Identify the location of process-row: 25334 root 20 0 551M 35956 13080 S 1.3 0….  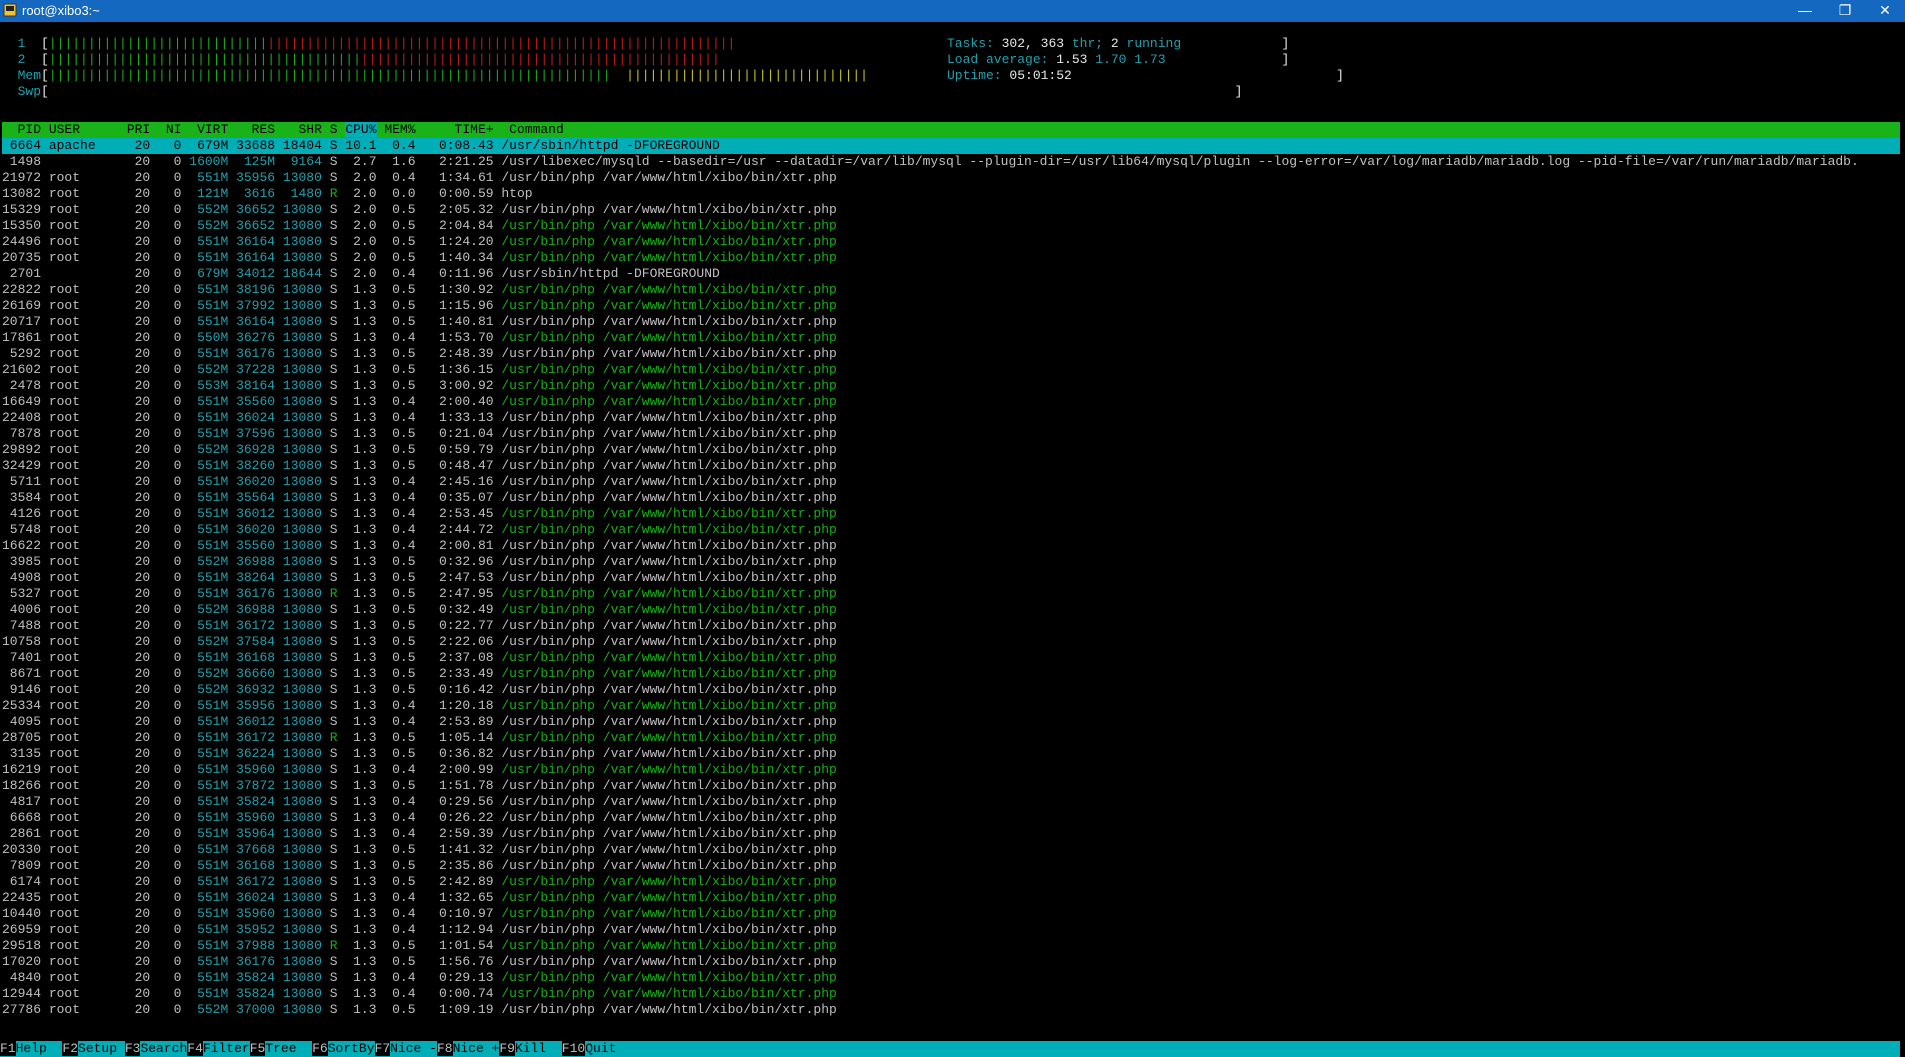
(951, 706).